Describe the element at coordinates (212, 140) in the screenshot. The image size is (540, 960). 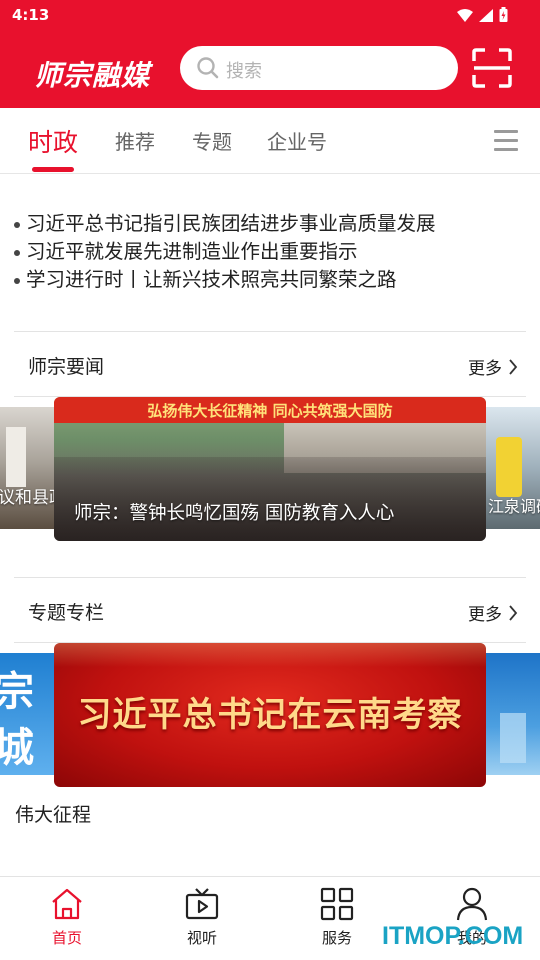
I see `tab-topics: 专题` at that location.